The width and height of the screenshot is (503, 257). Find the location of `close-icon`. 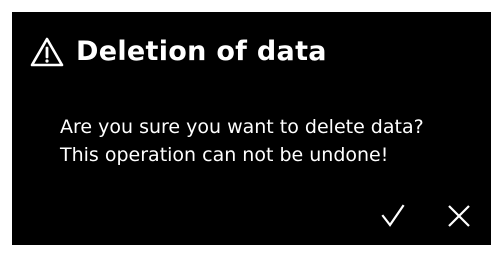

close-icon is located at coordinates (459, 216).